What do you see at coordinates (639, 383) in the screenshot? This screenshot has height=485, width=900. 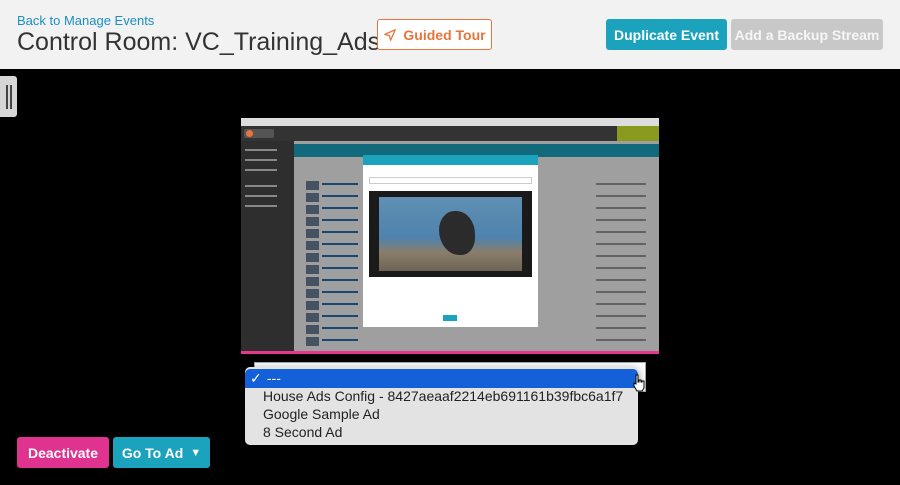 I see `hand-cursor-icon` at bounding box center [639, 383].